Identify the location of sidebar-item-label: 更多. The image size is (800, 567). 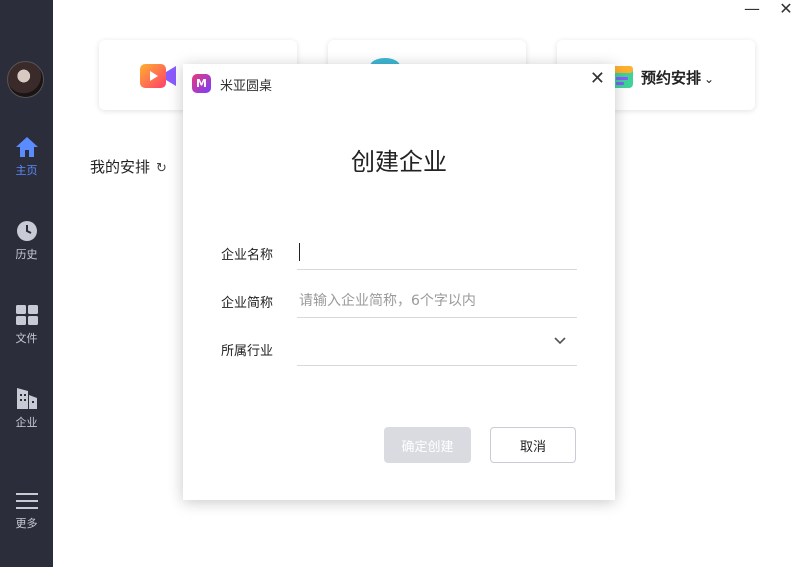
(26, 523).